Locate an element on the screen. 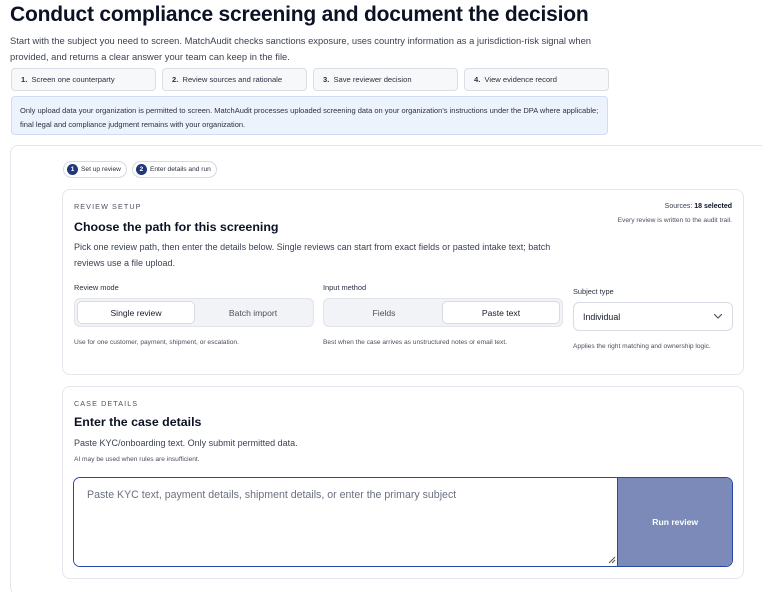  progress-step-label: Enter details and run is located at coordinates (180, 169).